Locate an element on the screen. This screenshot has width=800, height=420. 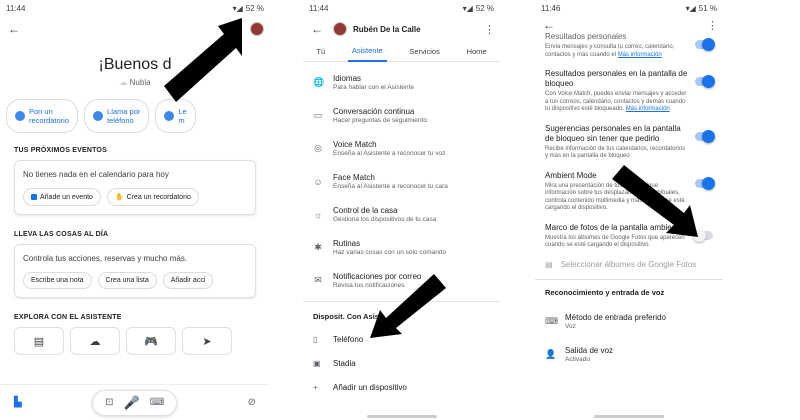
events-text: No tienes nada en el calendario para hoy is located at coordinates (96, 174).